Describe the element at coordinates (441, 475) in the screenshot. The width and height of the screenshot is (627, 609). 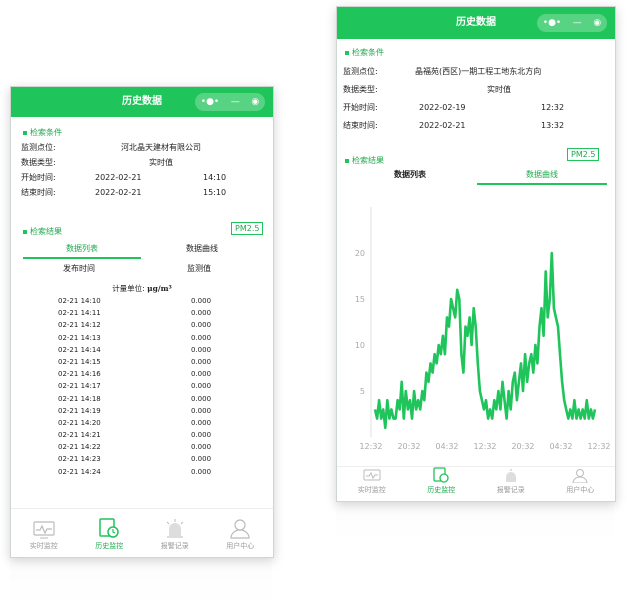
I see `history-icon` at that location.